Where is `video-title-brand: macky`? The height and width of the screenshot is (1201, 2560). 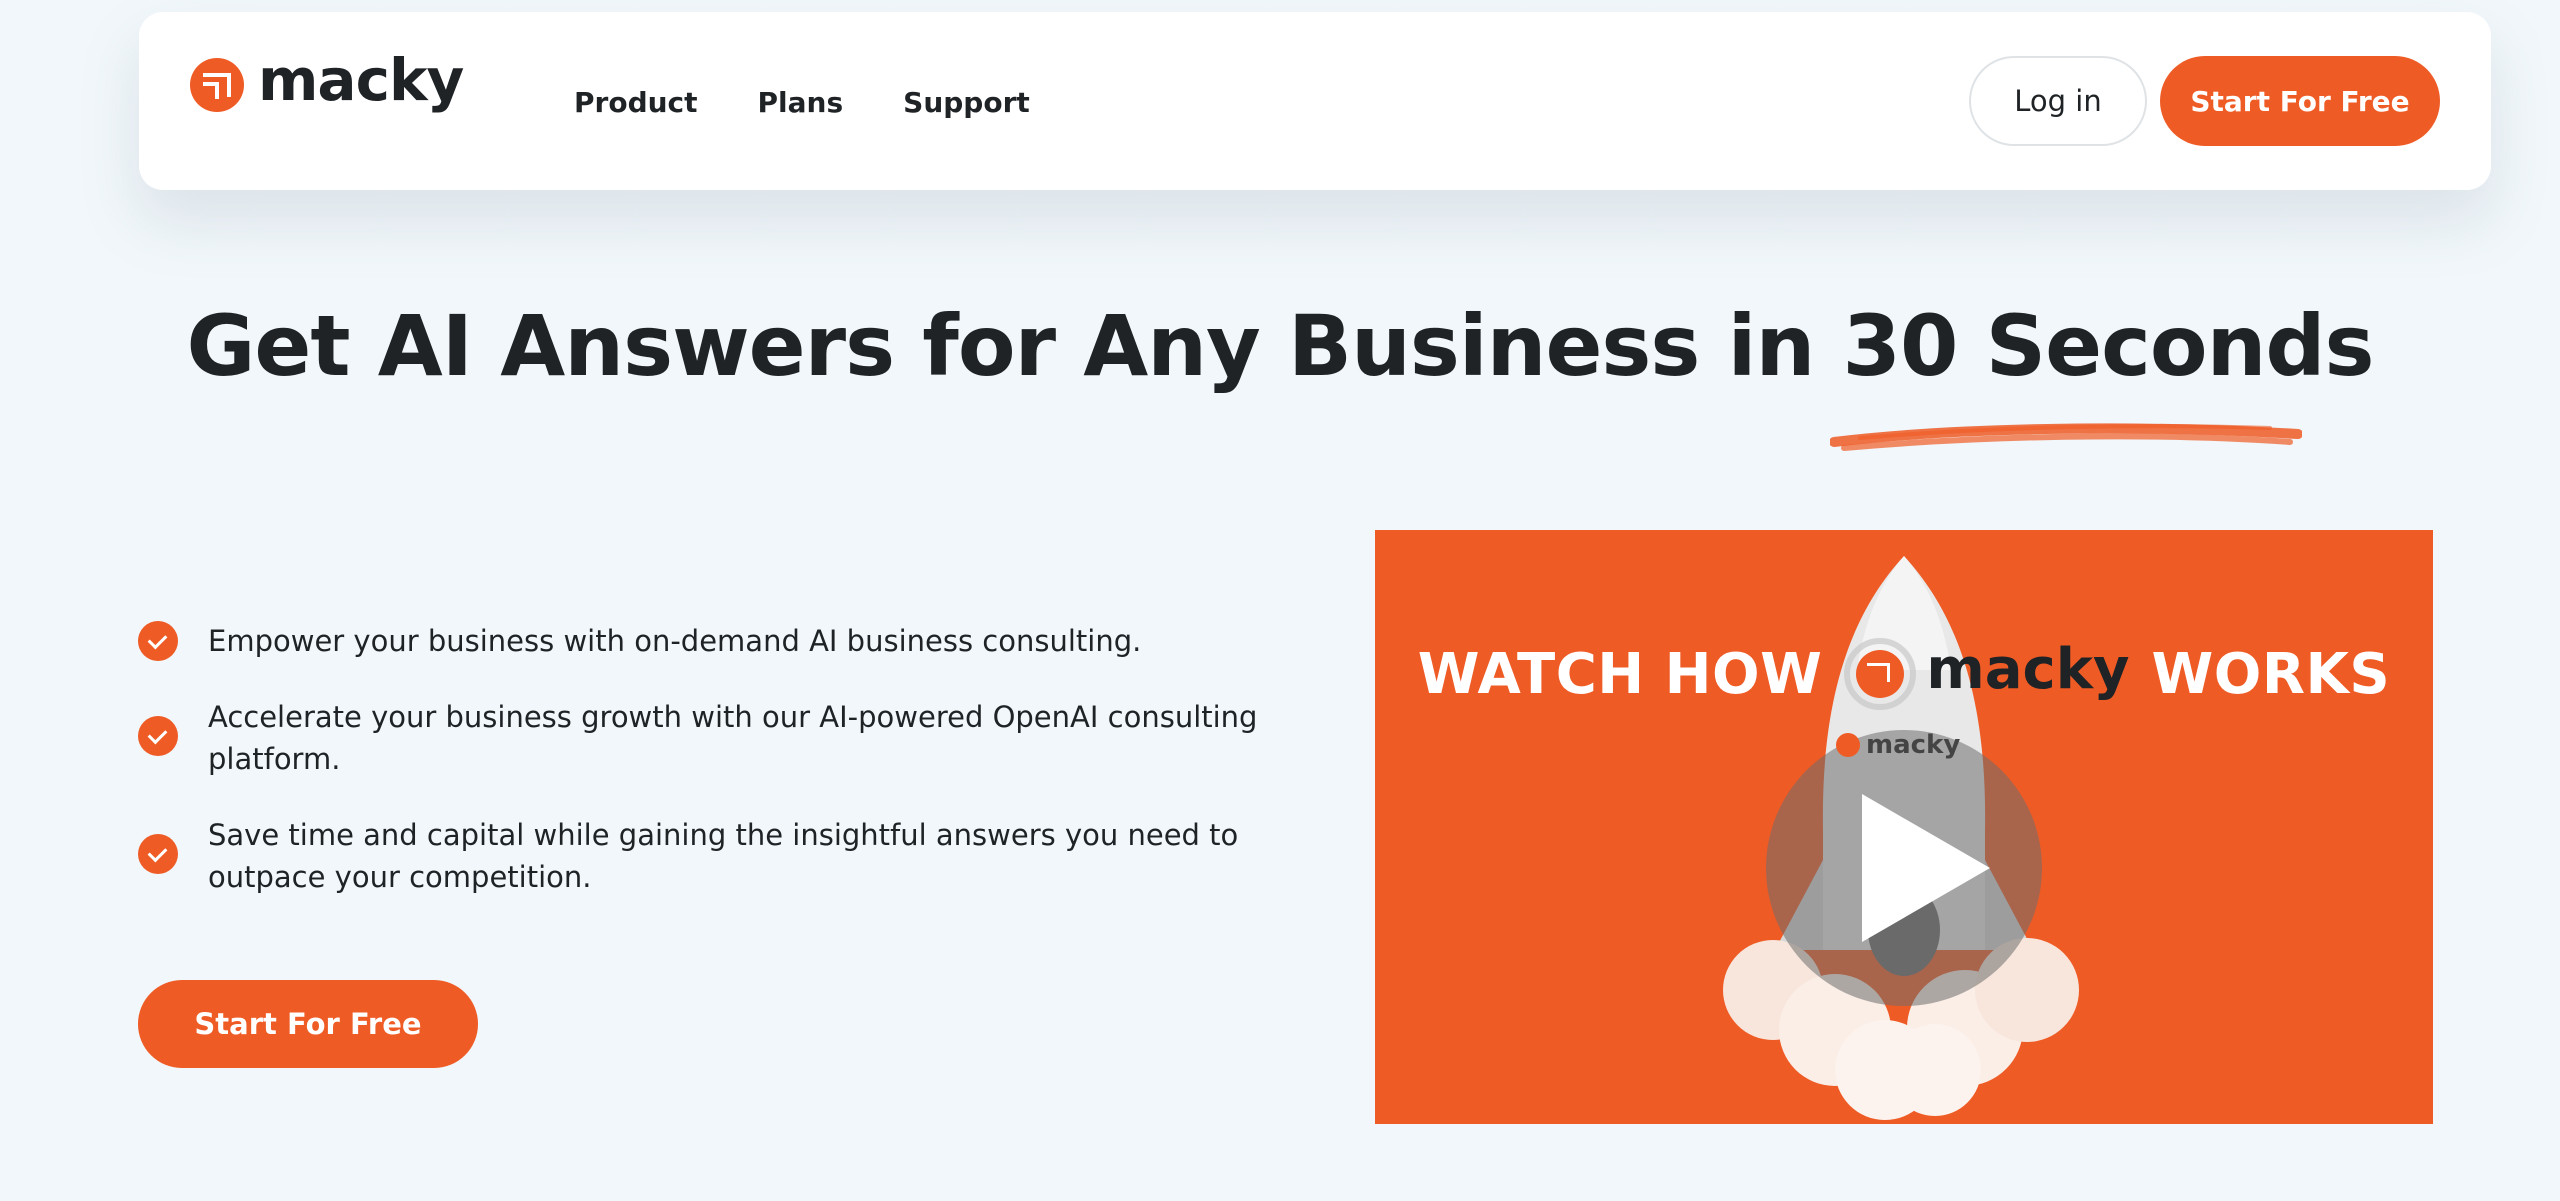
video-title-brand: macky is located at coordinates (1987, 673).